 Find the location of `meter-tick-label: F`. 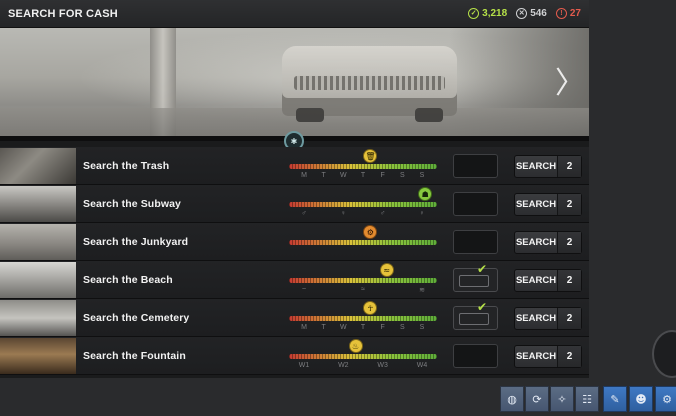

meter-tick-label: F is located at coordinates (382, 327).